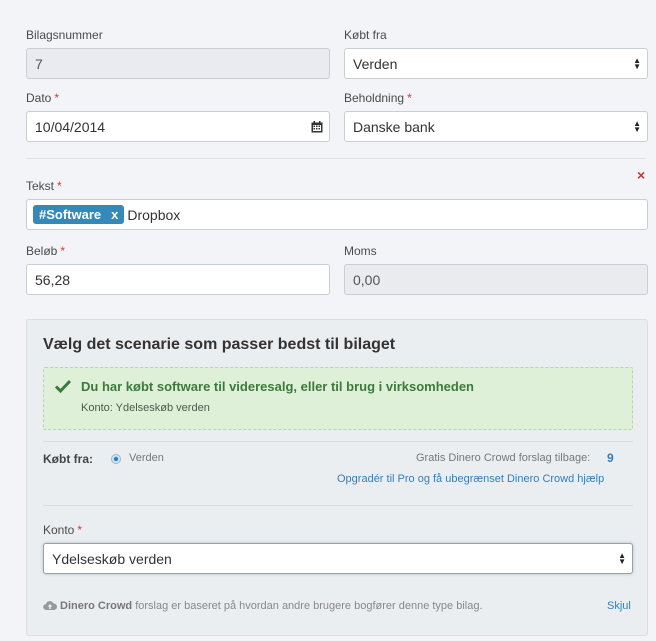 Image resolution: width=656 pixels, height=641 pixels. What do you see at coordinates (96, 606) in the screenshot?
I see `crowd-brand: Dinero Crowd` at bounding box center [96, 606].